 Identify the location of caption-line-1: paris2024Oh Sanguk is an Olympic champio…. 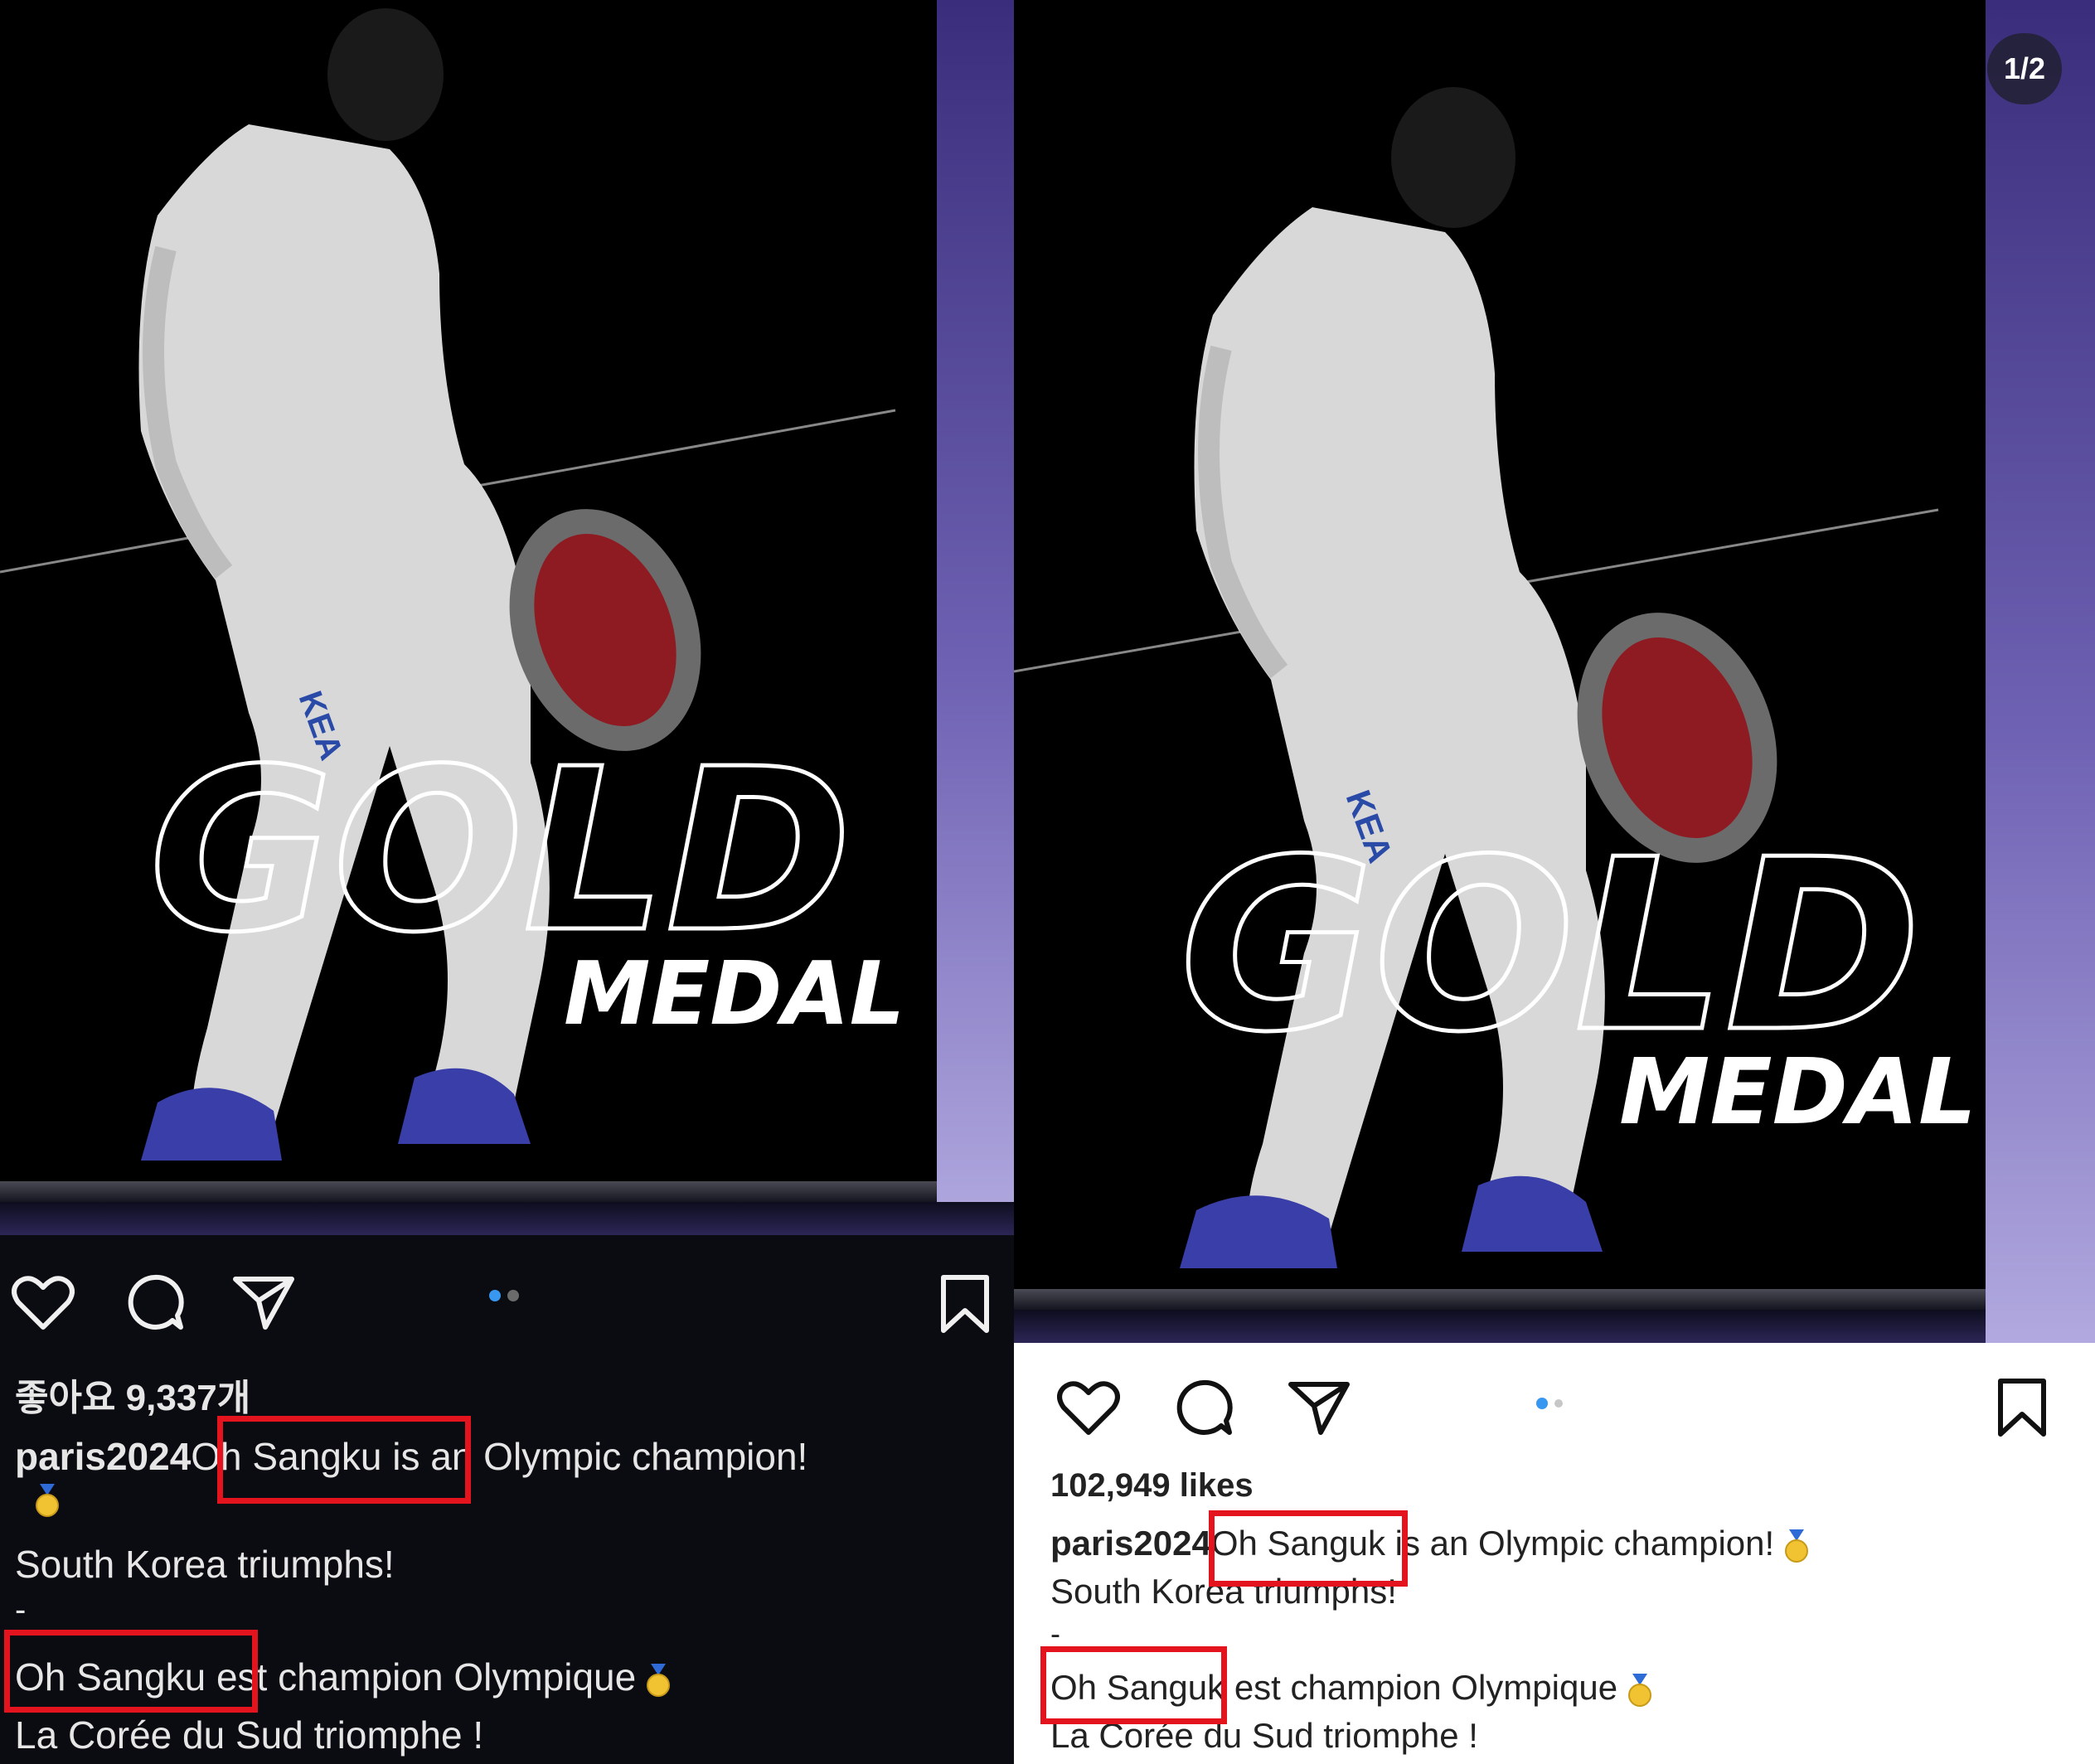
(1431, 1543).